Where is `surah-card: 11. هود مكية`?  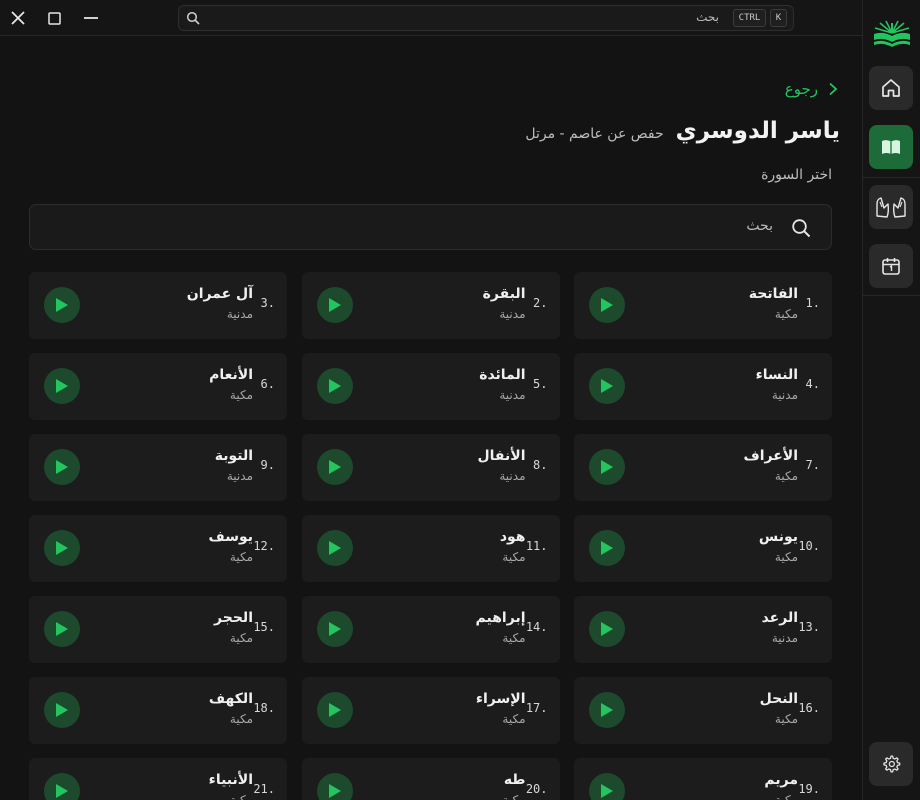
surah-card: 11. هود مكية is located at coordinates (430, 548).